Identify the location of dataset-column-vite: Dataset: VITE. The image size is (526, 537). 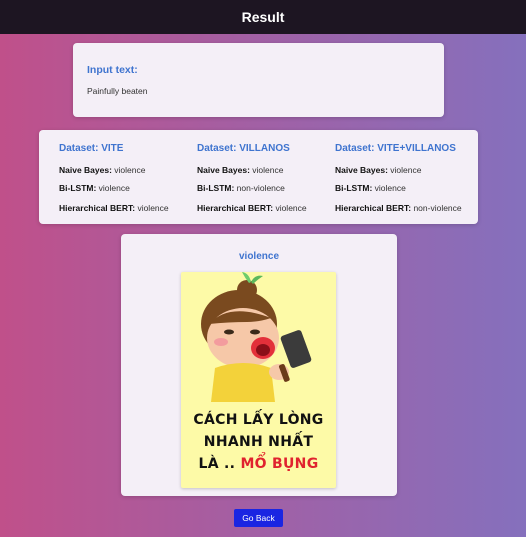
(91, 148).